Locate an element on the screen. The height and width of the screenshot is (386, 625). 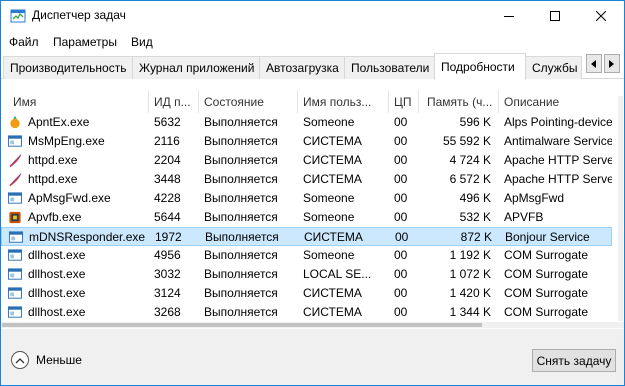
close-icon is located at coordinates (601, 16).